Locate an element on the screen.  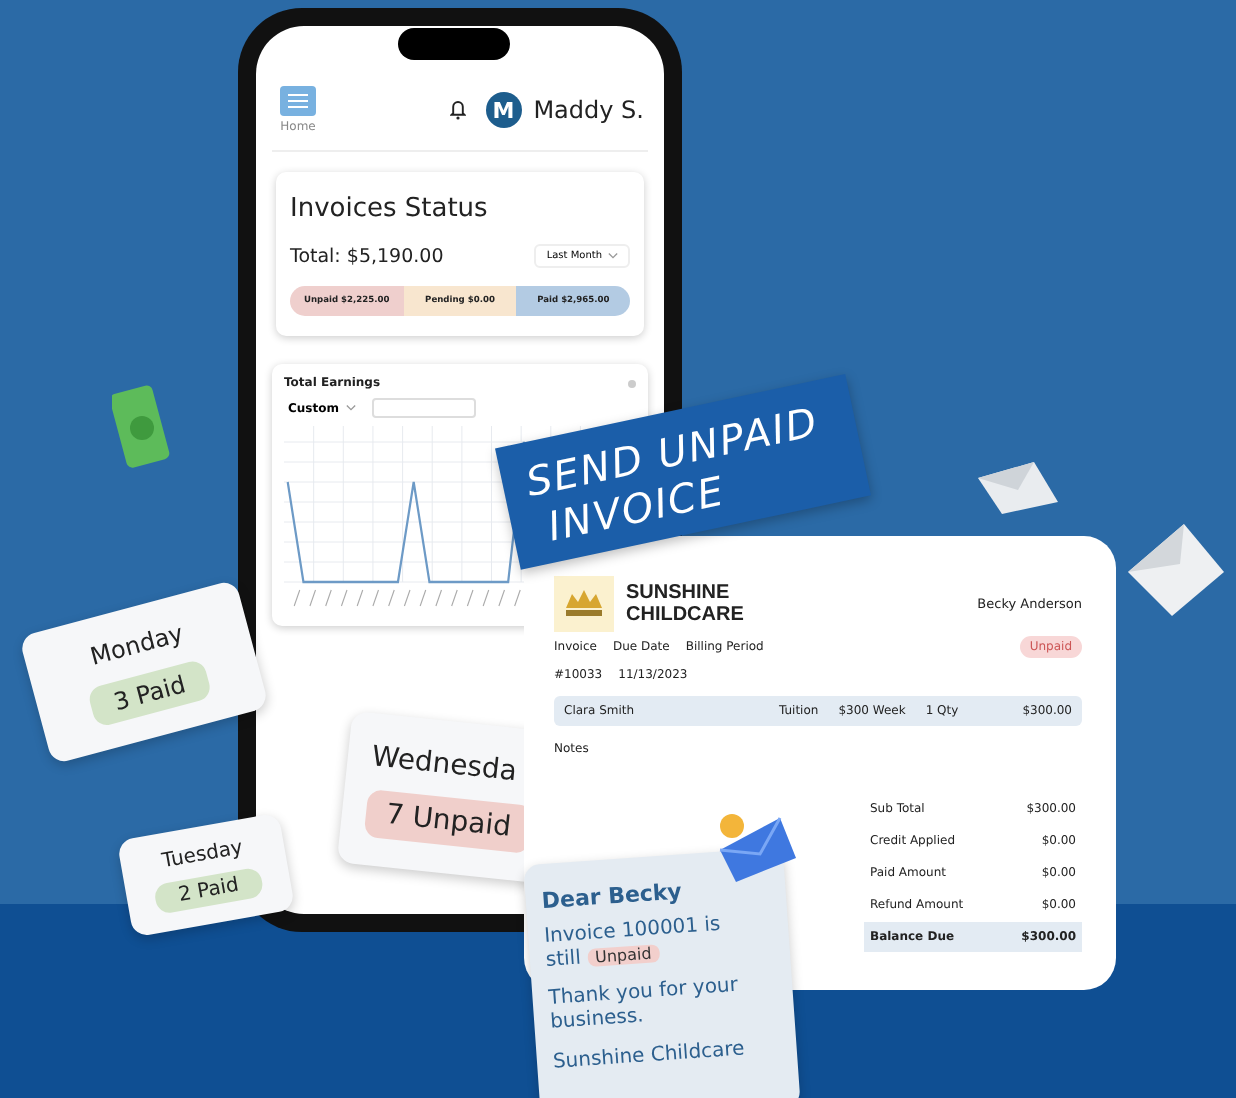
date-range-field is located at coordinates (423, 408).